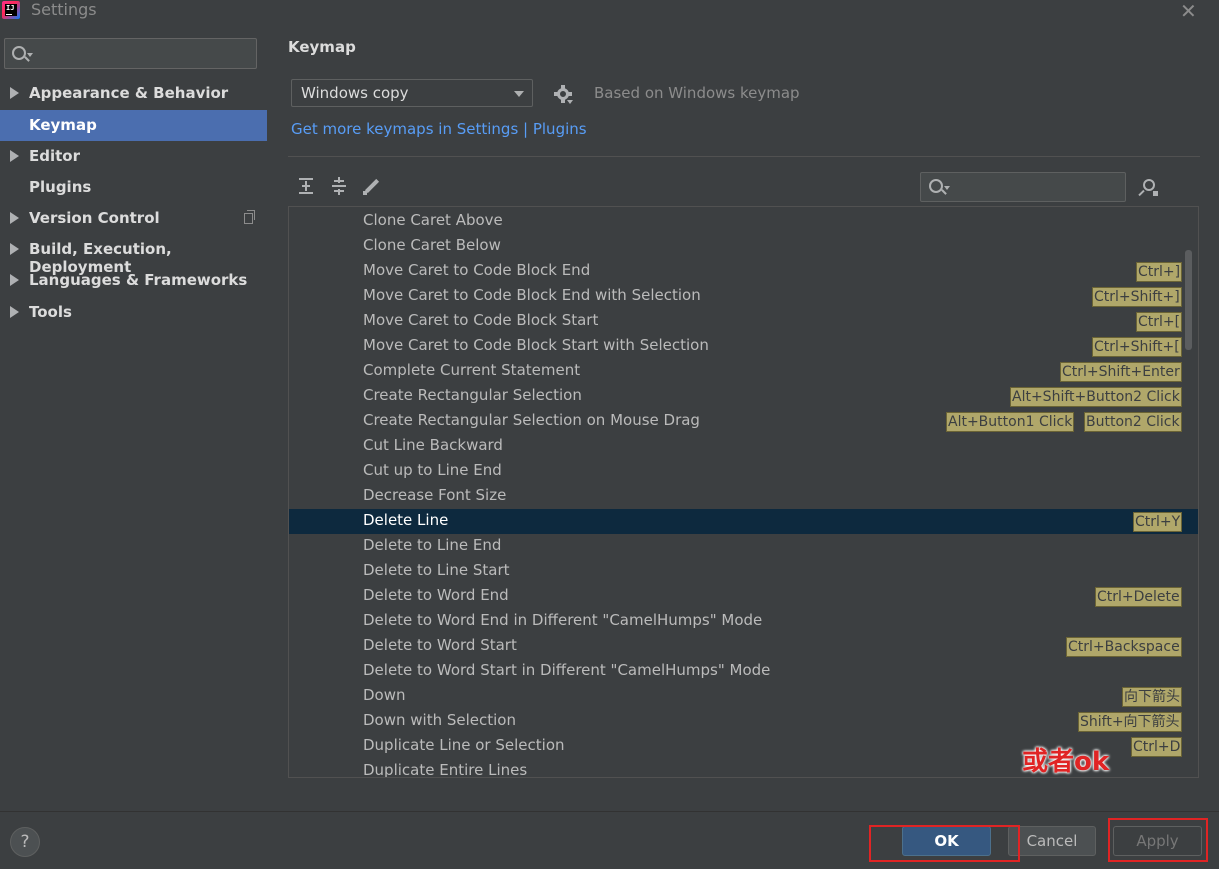 This screenshot has height=869, width=1219. What do you see at coordinates (133, 312) in the screenshot?
I see `sidebar-item-tools: Tools` at bounding box center [133, 312].